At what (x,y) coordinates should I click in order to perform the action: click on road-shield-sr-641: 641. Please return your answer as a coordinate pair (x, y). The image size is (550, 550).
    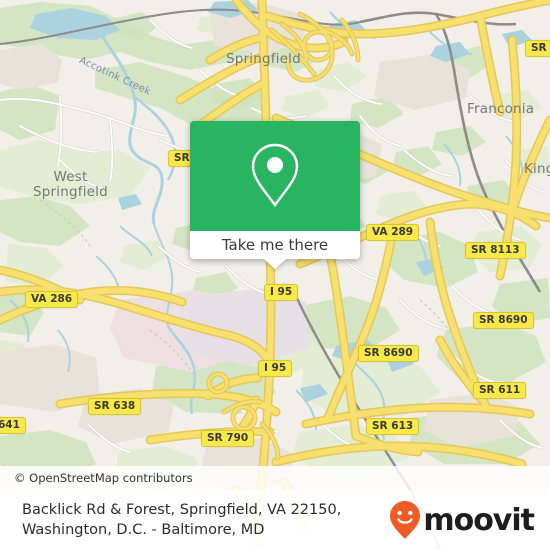
    Looking at the image, I should click on (13, 425).